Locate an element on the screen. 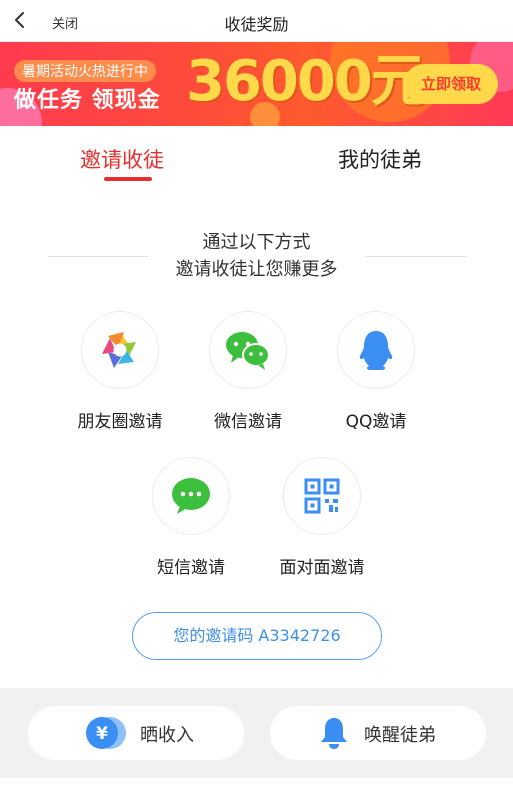 The width and height of the screenshot is (513, 804). bell-icon is located at coordinates (334, 733).